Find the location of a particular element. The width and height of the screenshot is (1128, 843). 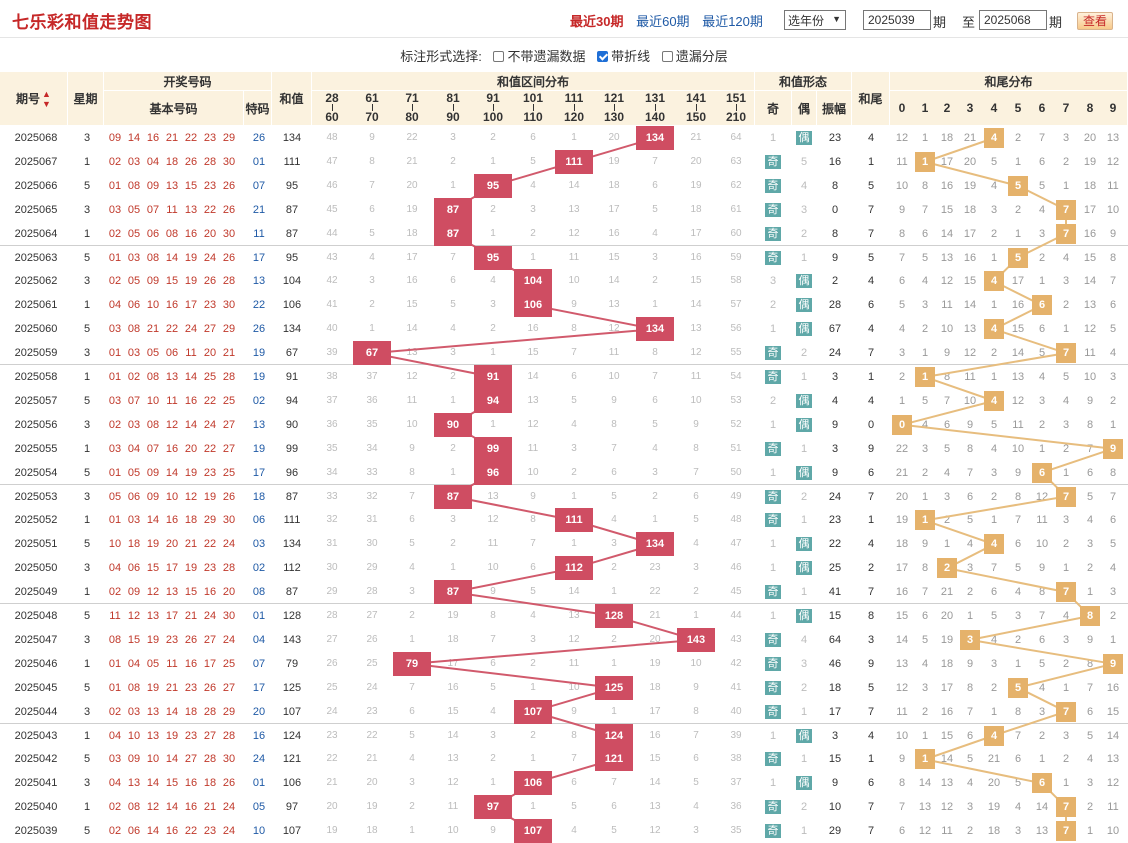

period-link-120: 最近120期 is located at coordinates (732, 21).